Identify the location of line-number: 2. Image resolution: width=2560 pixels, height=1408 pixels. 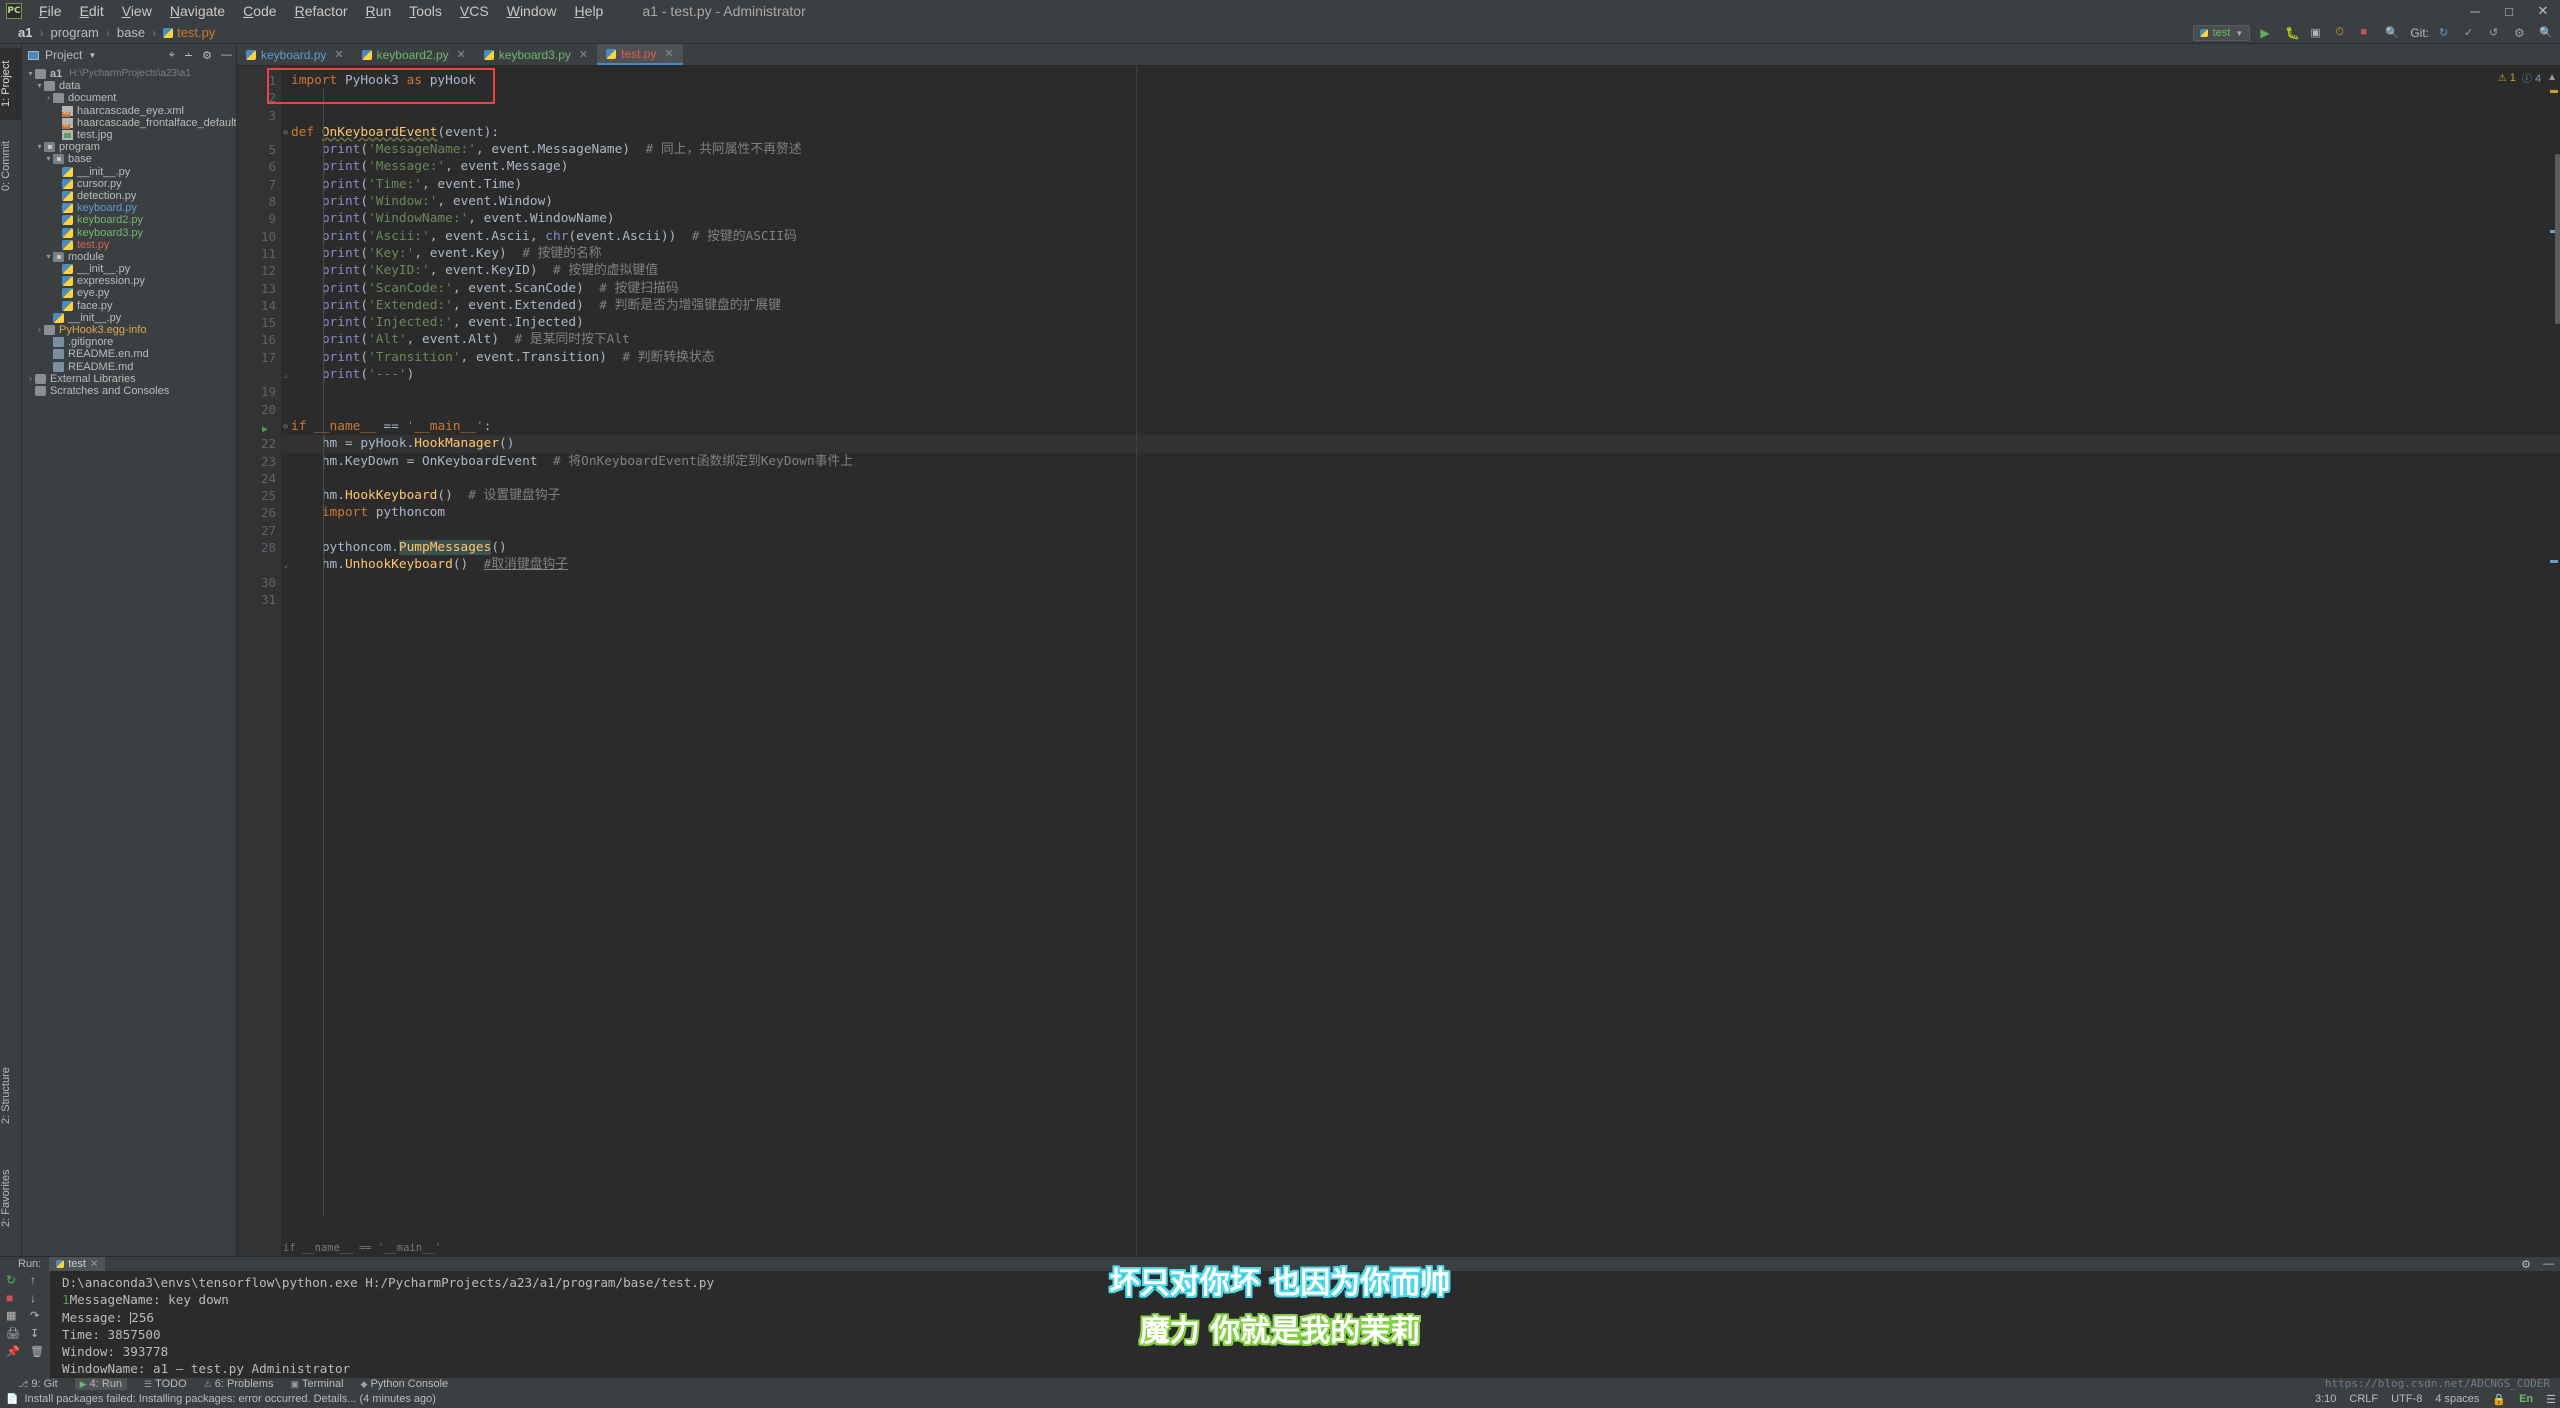
(259, 97).